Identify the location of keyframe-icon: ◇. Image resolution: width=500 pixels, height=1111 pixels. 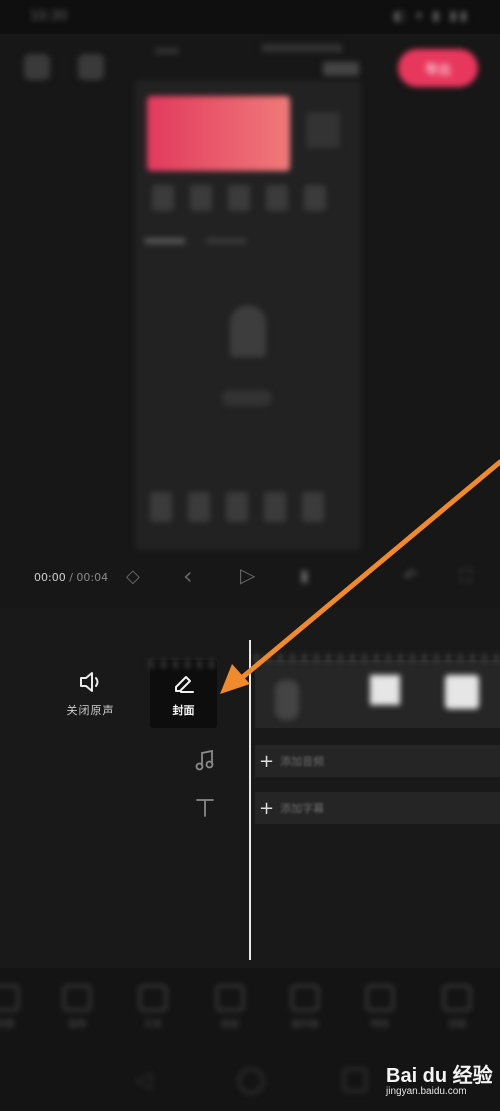
(133, 576).